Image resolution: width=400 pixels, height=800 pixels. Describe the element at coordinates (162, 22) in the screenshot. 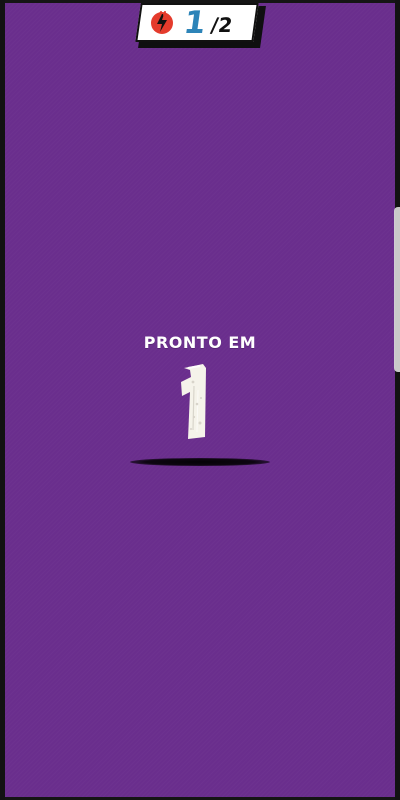

I see `lightning-badge-icon` at that location.